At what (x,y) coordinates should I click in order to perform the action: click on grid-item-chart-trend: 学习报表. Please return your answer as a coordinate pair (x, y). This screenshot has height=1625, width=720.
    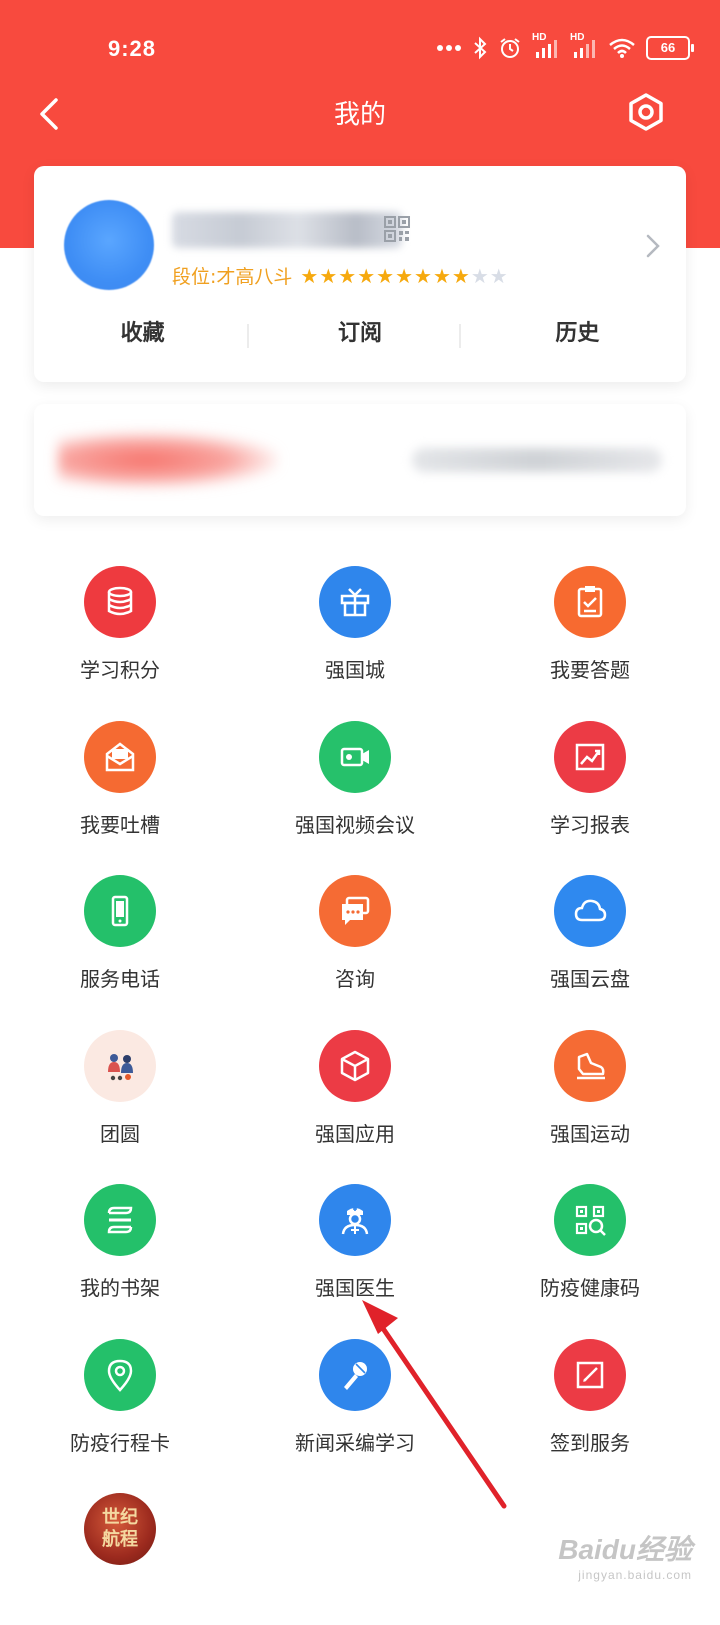
    Looking at the image, I should click on (590, 783).